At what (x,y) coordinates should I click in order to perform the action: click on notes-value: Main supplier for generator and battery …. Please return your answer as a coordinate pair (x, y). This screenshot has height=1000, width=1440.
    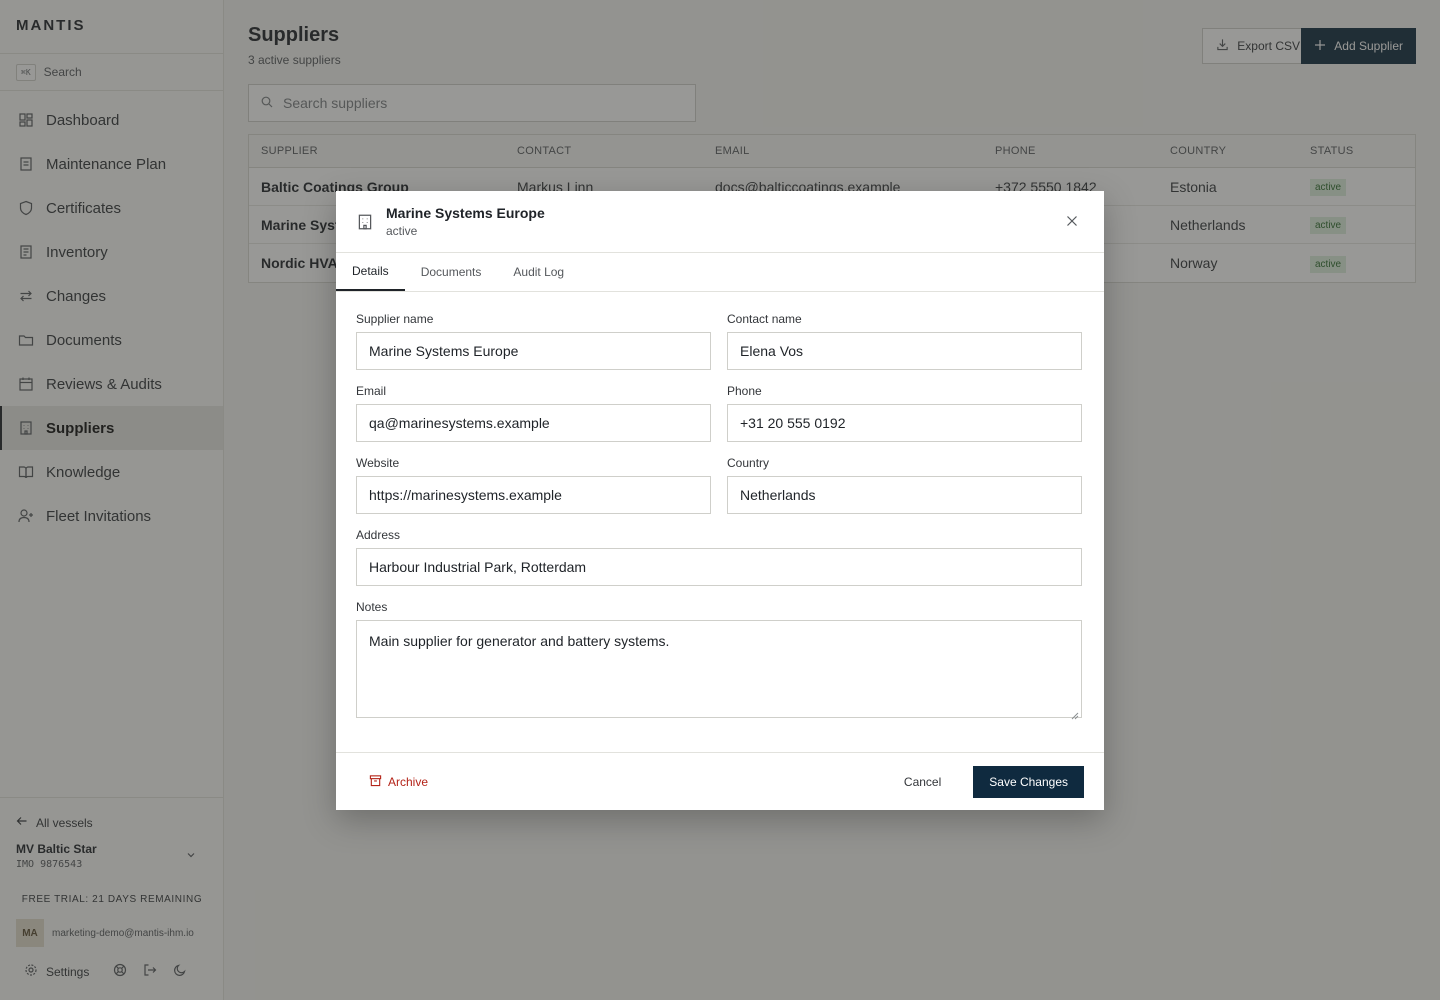
    Looking at the image, I should click on (519, 641).